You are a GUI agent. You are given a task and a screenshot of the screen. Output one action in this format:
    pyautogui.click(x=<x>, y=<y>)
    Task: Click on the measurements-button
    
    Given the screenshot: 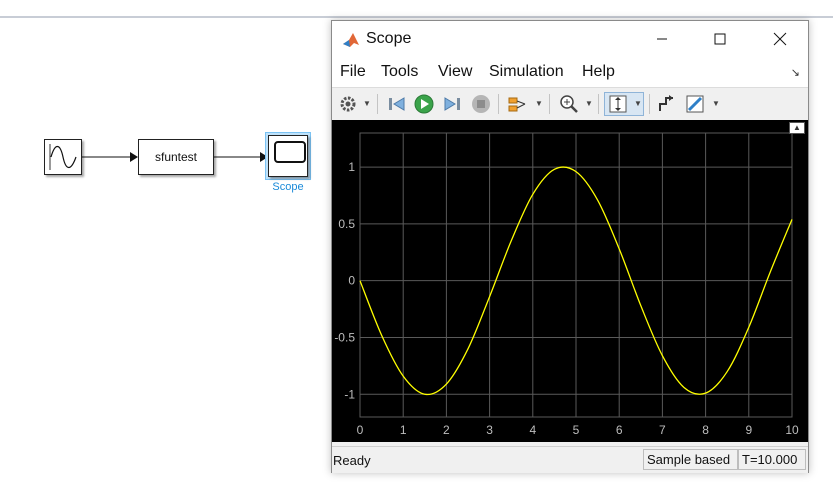 What is the action you would take?
    pyautogui.click(x=695, y=104)
    